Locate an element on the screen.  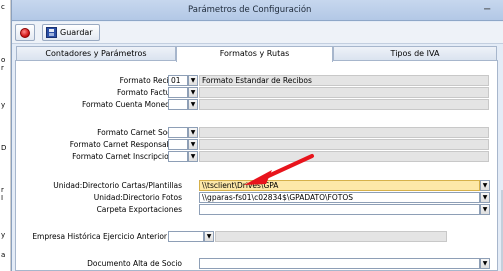
annotation-arrow-shaft is located at coordinates (288, 167).